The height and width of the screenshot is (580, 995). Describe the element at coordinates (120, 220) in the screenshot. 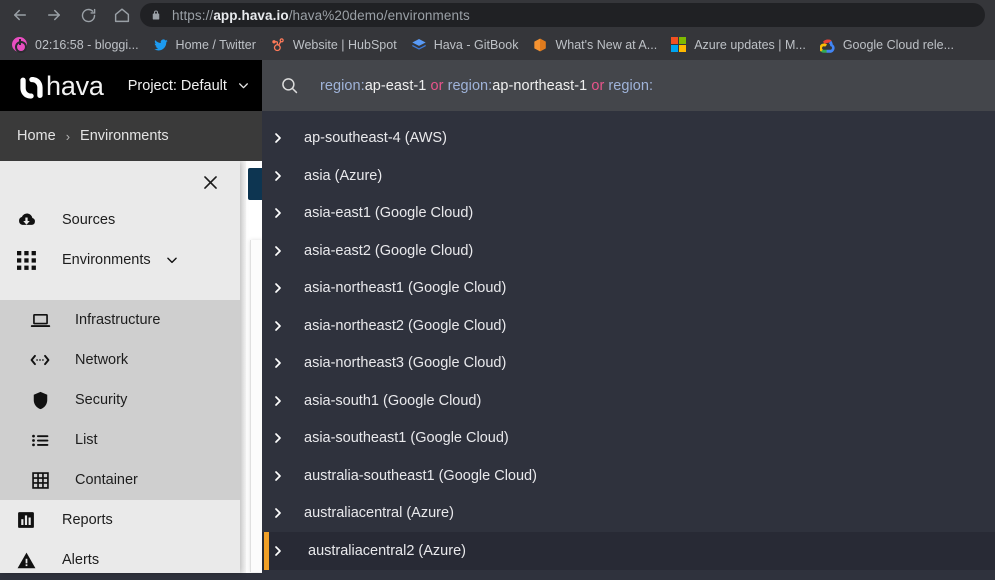

I see `sidebar-item-sources: Sources` at that location.